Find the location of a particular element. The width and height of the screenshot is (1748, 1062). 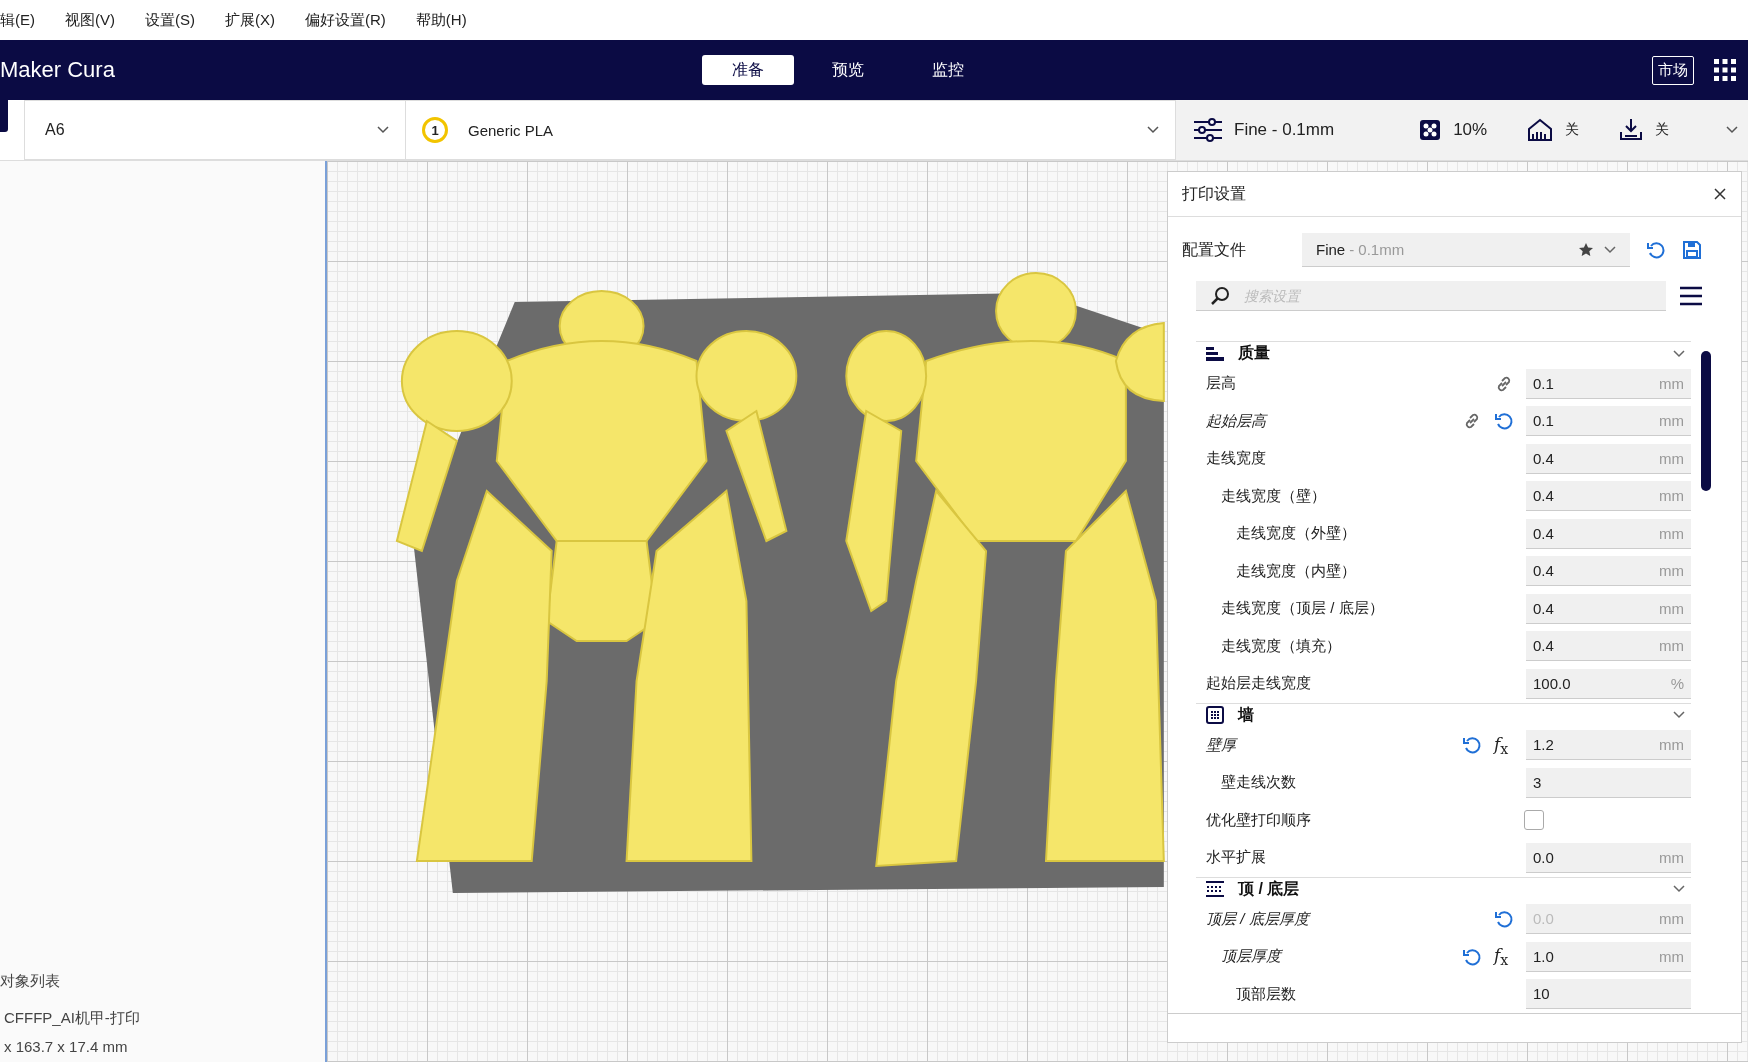

setting-label: 顶层厚度 is located at coordinates (1252, 957).